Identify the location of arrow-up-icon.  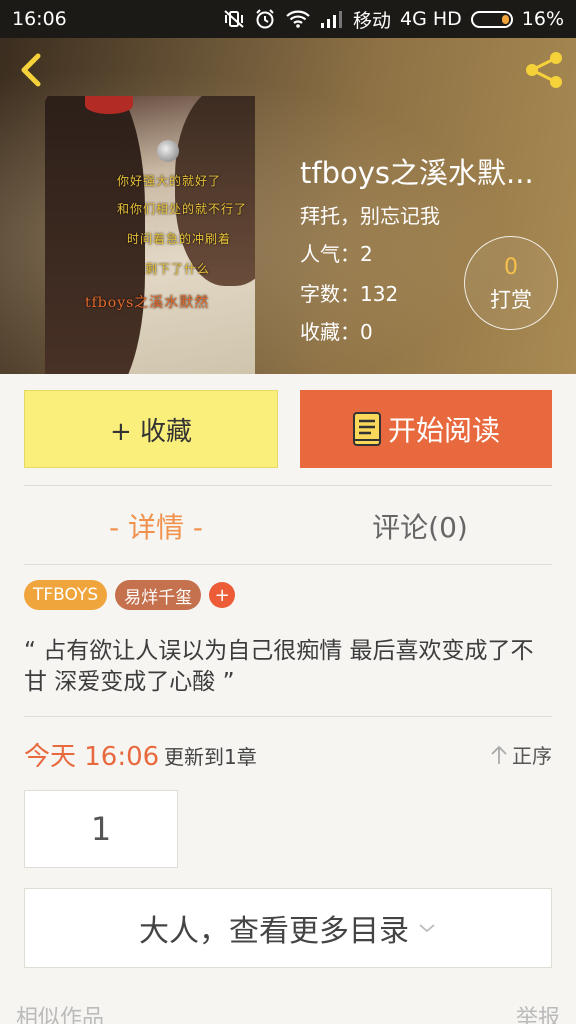
(499, 754).